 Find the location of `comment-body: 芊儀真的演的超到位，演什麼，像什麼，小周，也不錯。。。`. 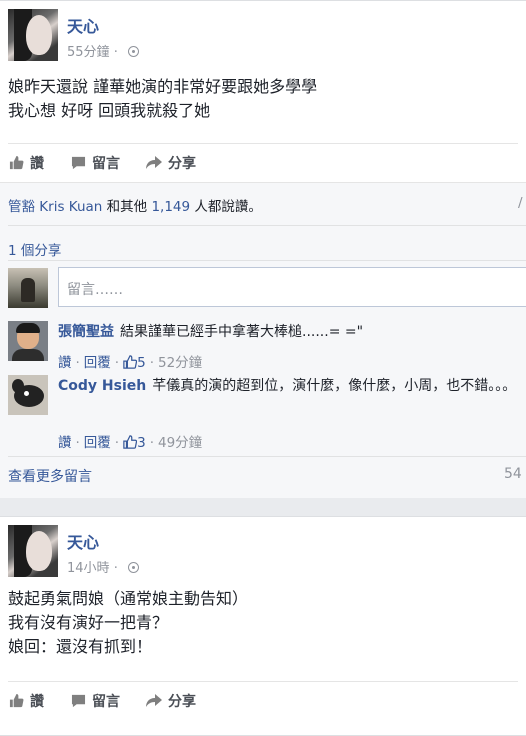

comment-body: 芊儀真的演的超到位，演什麼，像什麼，小周，也不錯。。。 is located at coordinates (334, 386).